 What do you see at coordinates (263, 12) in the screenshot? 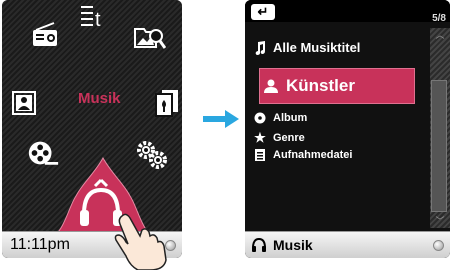
I see `back-button: ↵` at bounding box center [263, 12].